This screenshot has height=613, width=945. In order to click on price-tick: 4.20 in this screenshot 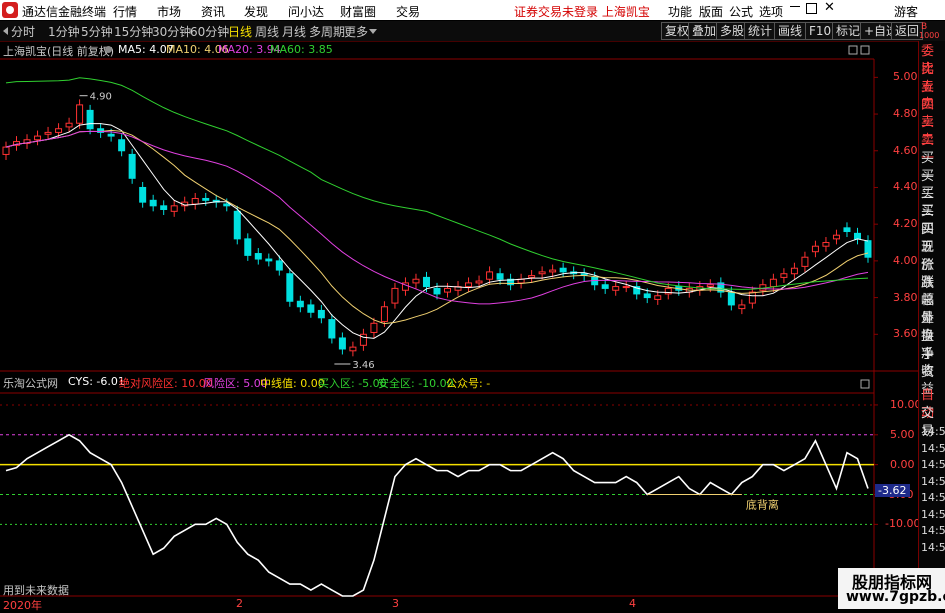, I will do `click(905, 224)`.